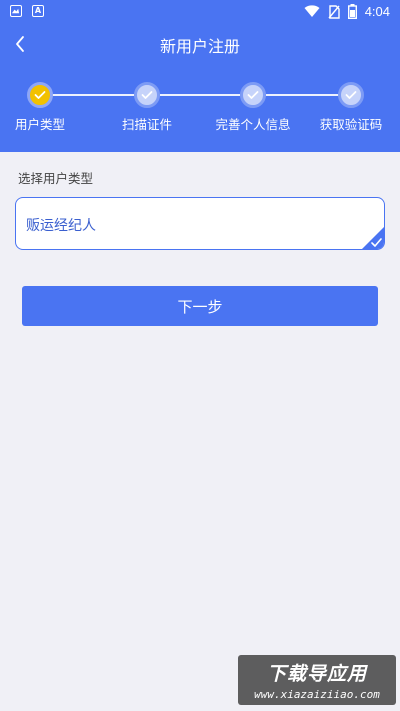 This screenshot has height=711, width=400. Describe the element at coordinates (200, 12) in the screenshot. I see `status-bar: A 4:04` at that location.